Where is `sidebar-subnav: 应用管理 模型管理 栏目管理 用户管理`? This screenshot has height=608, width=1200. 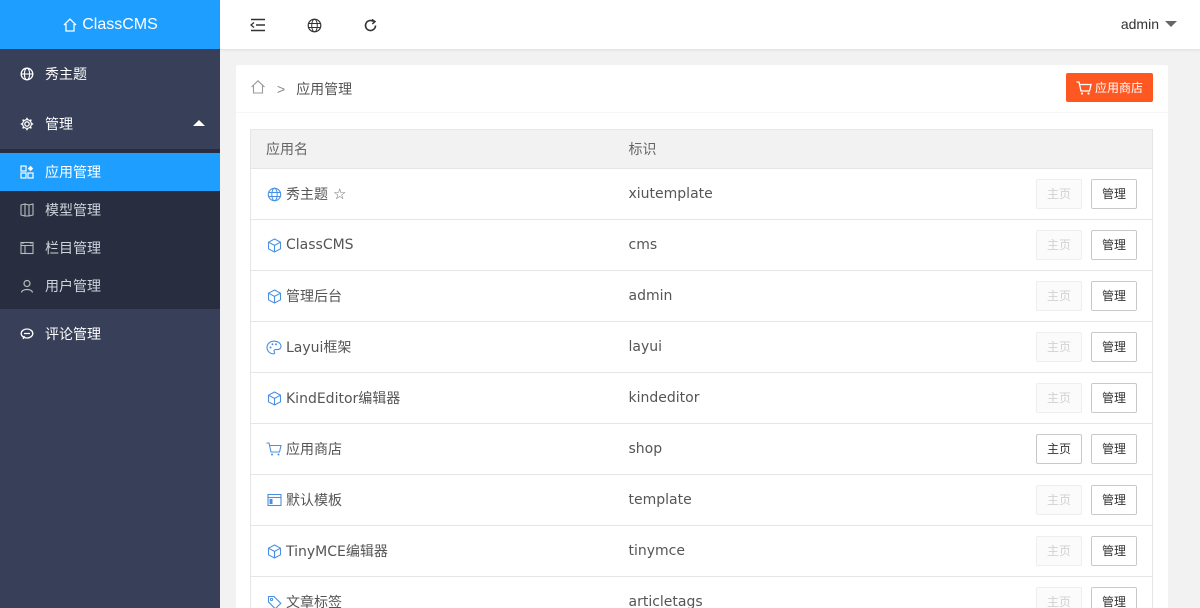 sidebar-subnav: 应用管理 模型管理 栏目管理 用户管理 is located at coordinates (110, 229).